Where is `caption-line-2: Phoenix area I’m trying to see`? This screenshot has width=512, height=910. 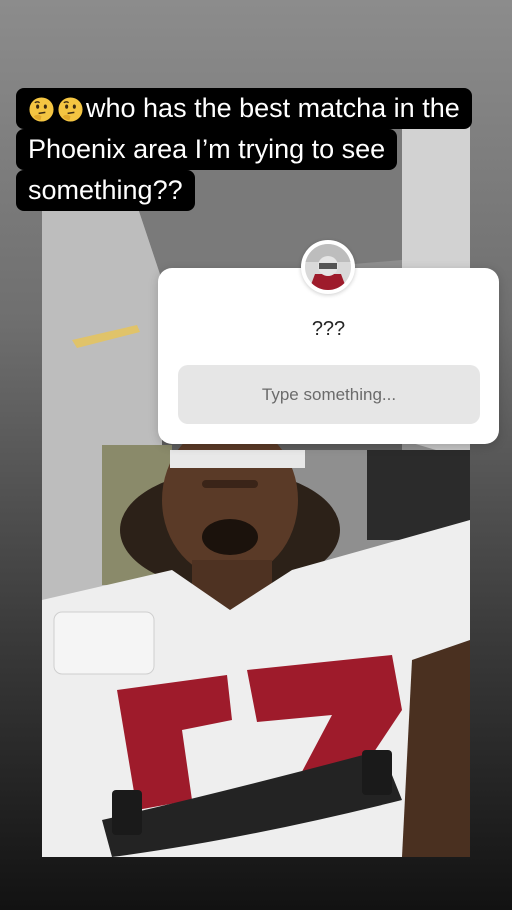 caption-line-2: Phoenix area I’m trying to see is located at coordinates (207, 149).